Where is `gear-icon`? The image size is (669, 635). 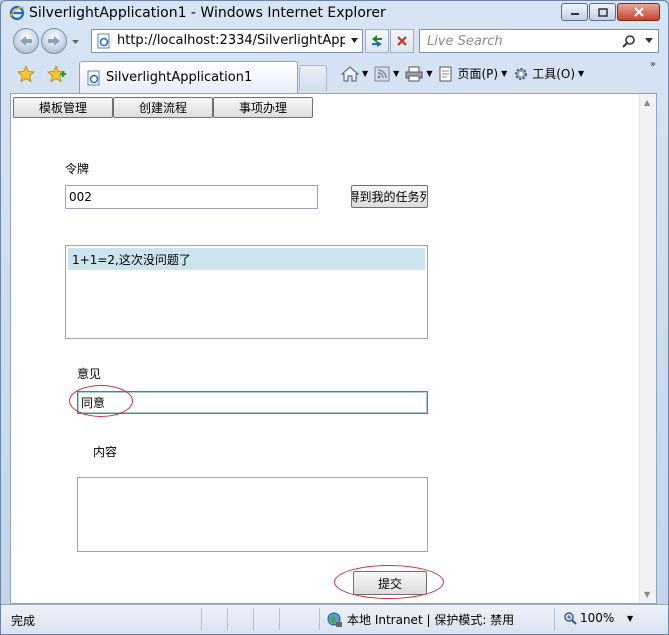
gear-icon is located at coordinates (521, 73).